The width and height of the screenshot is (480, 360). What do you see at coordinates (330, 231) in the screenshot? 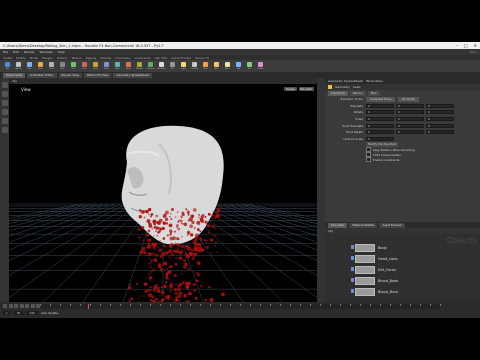
I see `network-path: obj` at bounding box center [330, 231].